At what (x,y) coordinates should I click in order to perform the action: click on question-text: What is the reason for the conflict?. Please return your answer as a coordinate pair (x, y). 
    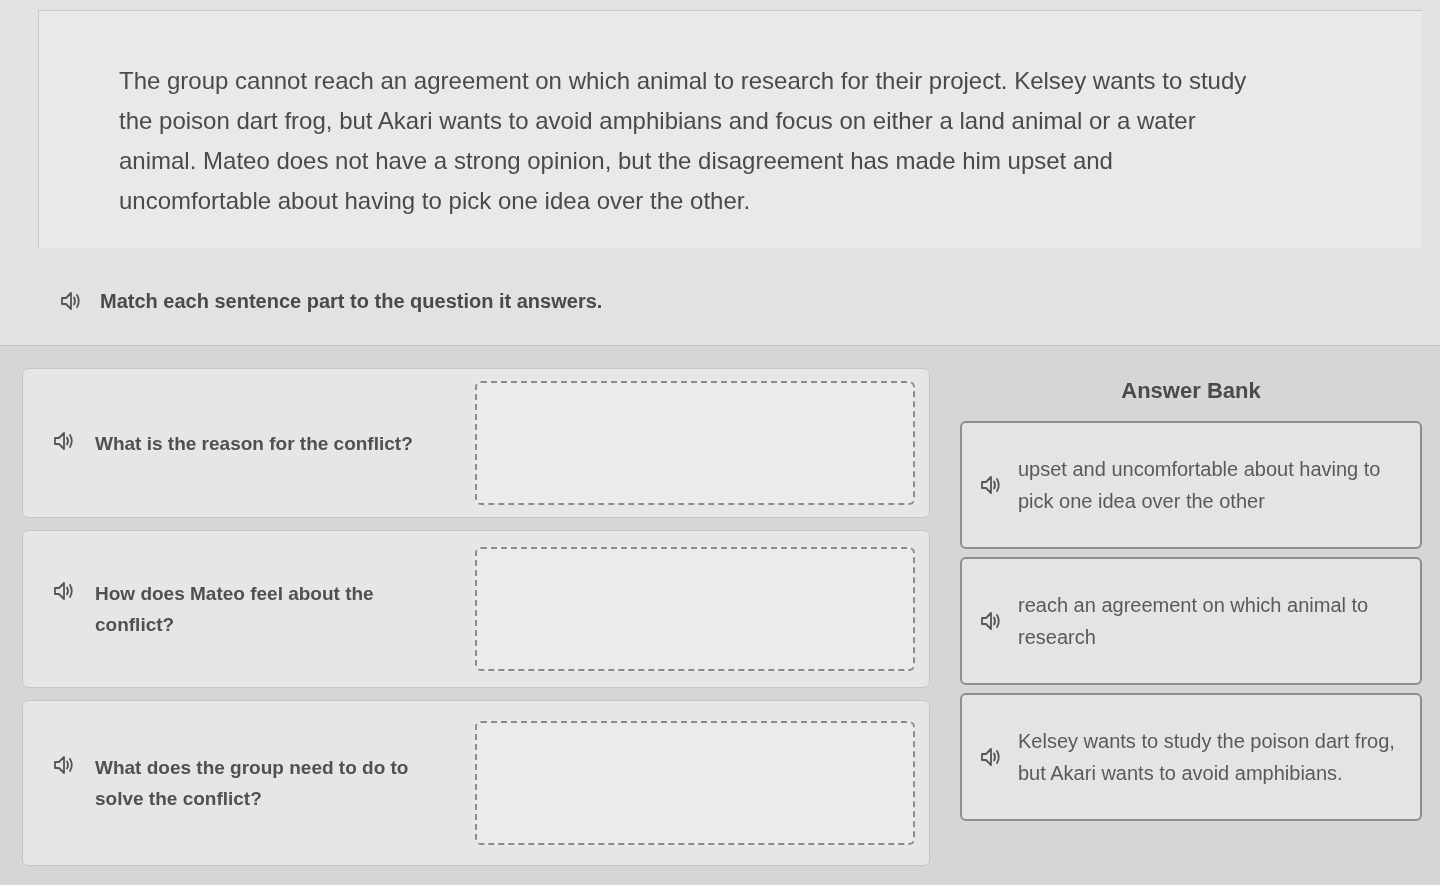
    Looking at the image, I should click on (254, 443).